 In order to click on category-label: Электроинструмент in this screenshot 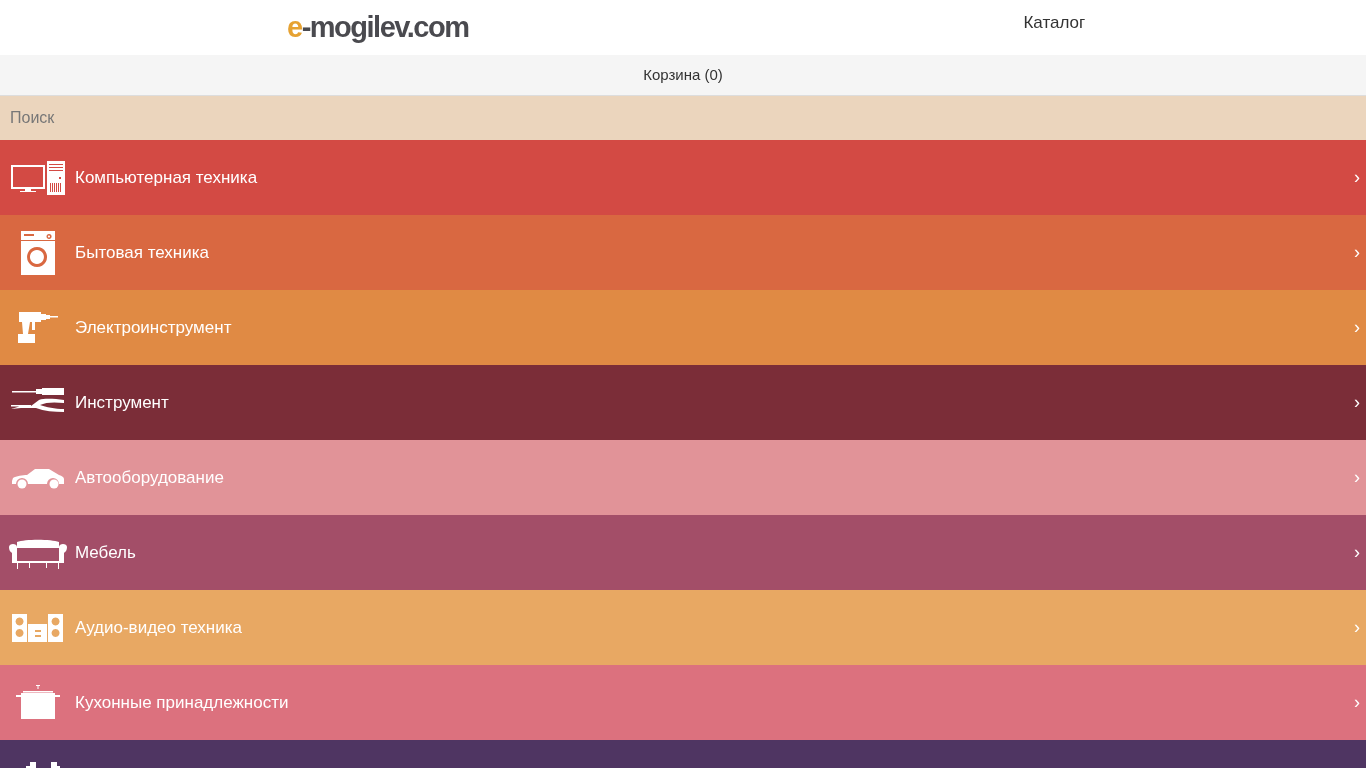, I will do `click(154, 327)`.